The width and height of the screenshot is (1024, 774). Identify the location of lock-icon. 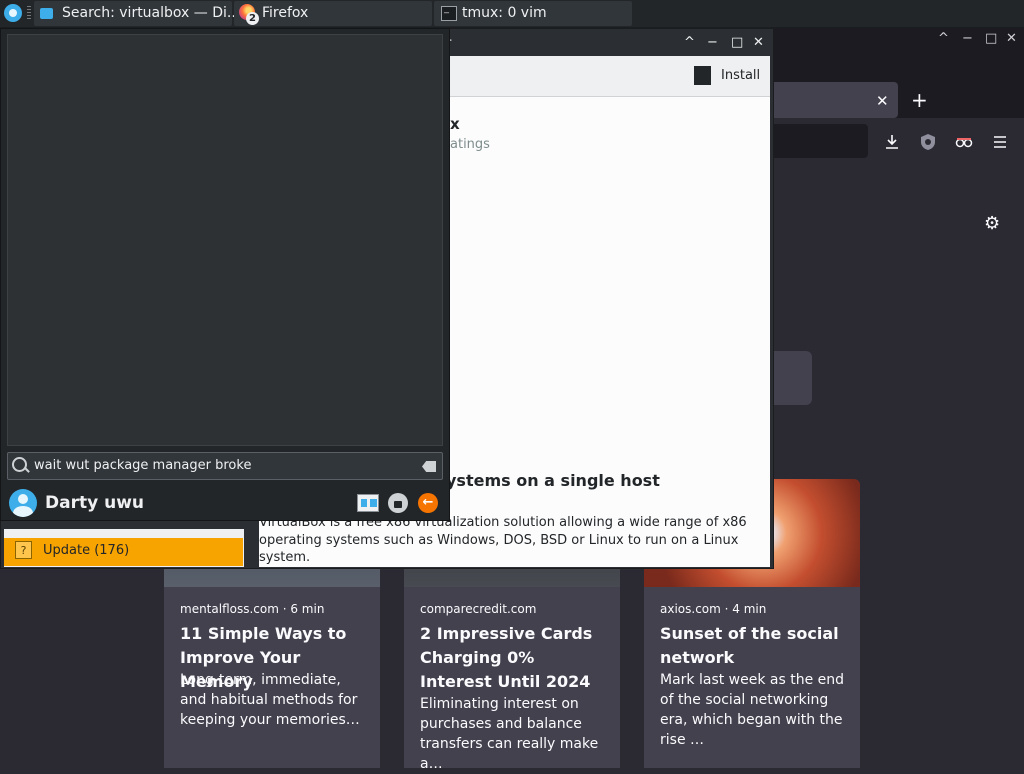
(398, 503).